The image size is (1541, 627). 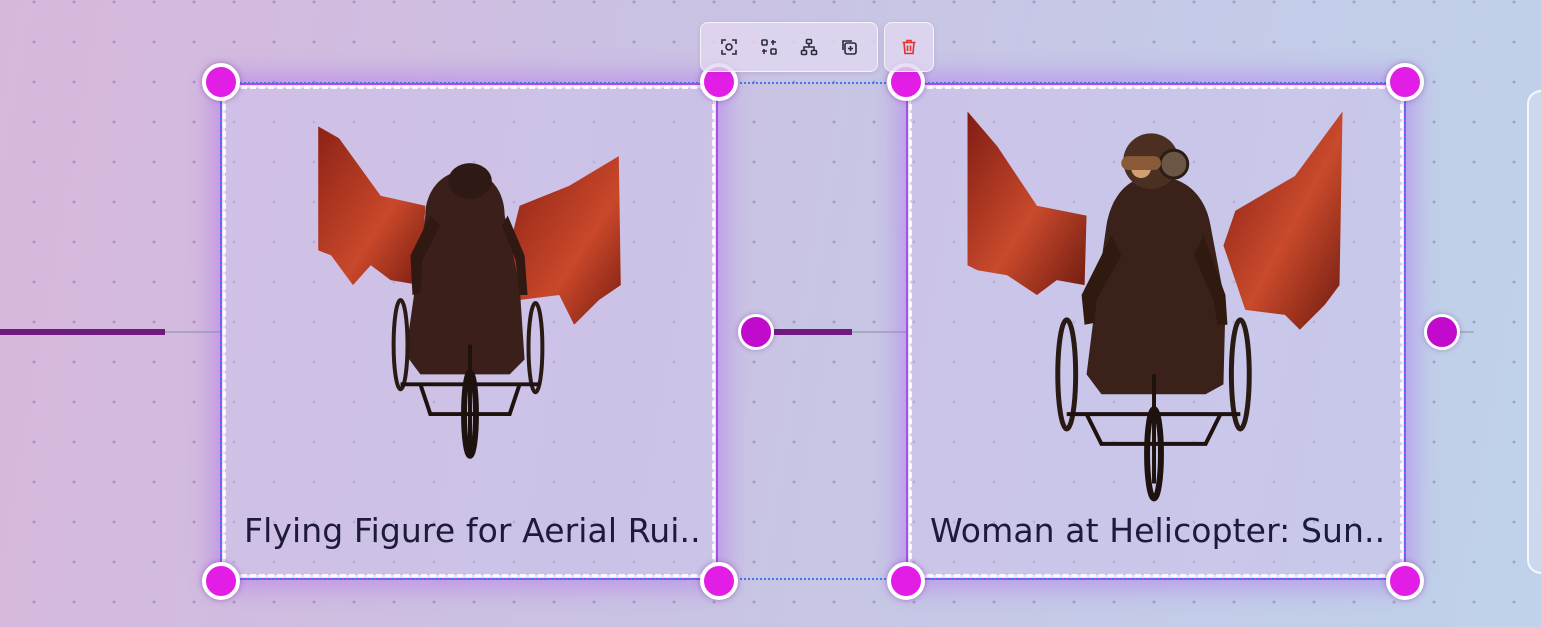 I want to click on incoming-edge-active, so click(x=82, y=332).